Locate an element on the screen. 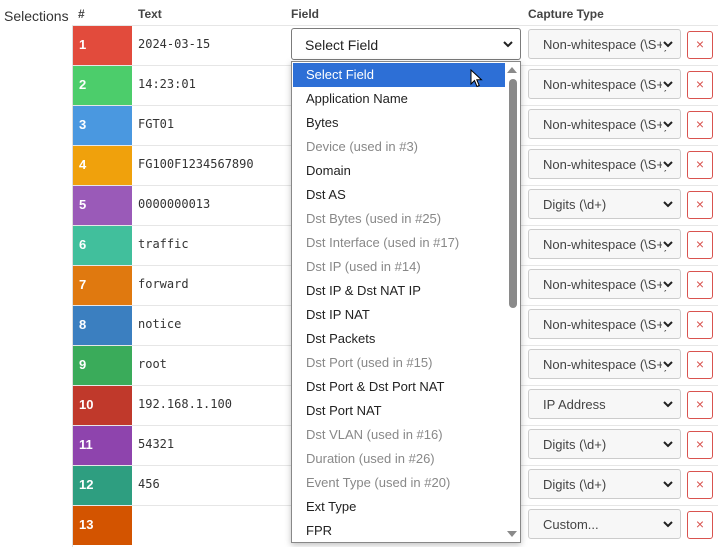 The height and width of the screenshot is (547, 718). scroll-up-arrow-icon is located at coordinates (512, 70).